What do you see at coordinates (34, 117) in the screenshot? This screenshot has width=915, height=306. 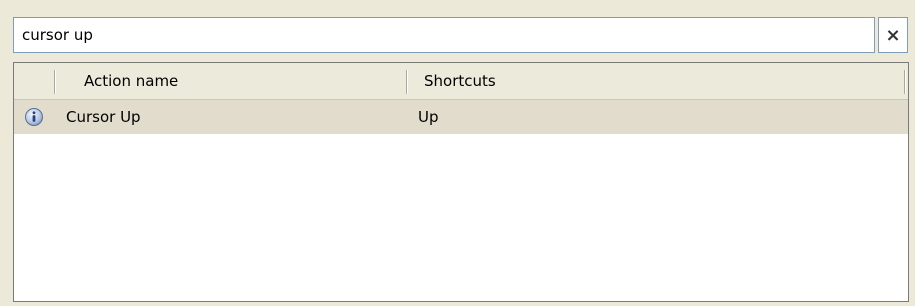 I see `info-icon` at bounding box center [34, 117].